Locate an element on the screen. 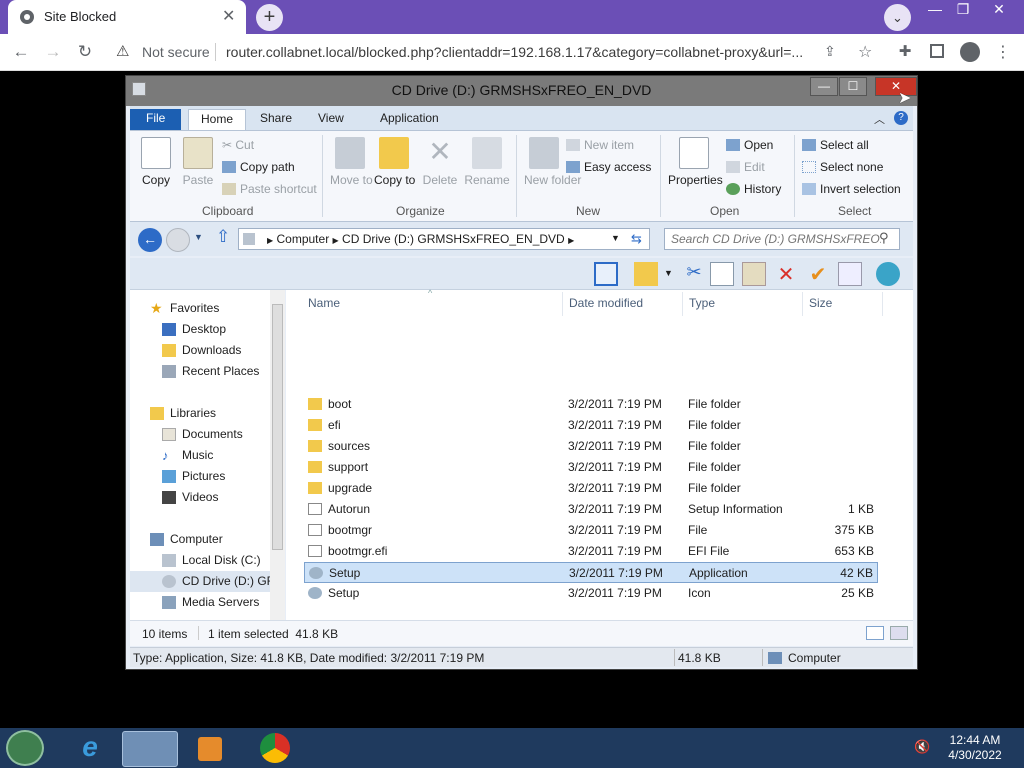  nav-libraries: Libraries is located at coordinates (181, 413).